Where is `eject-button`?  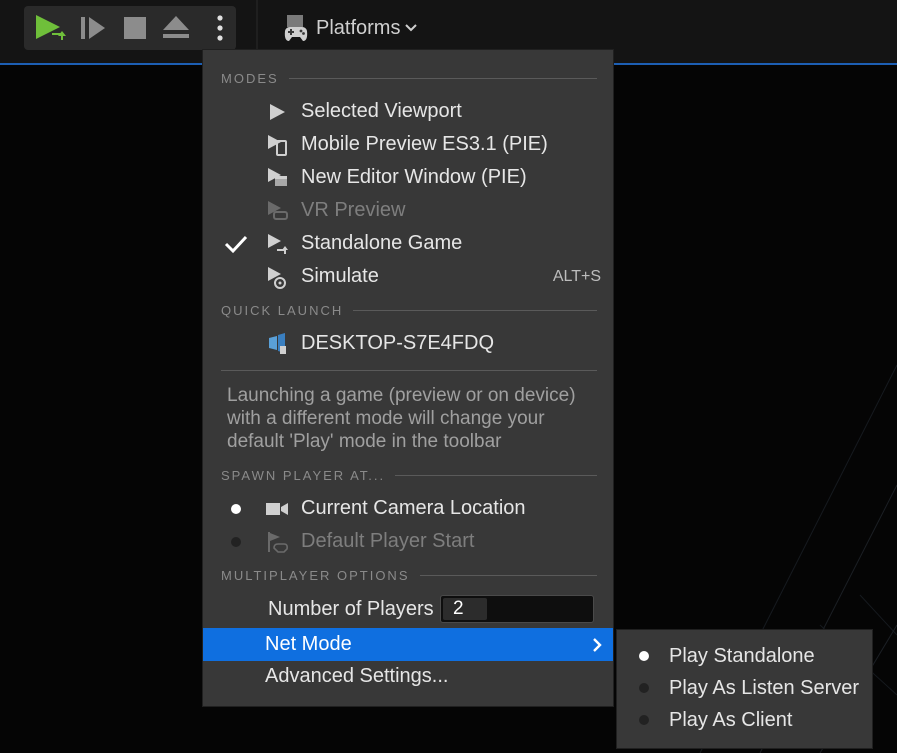
eject-button is located at coordinates (176, 28).